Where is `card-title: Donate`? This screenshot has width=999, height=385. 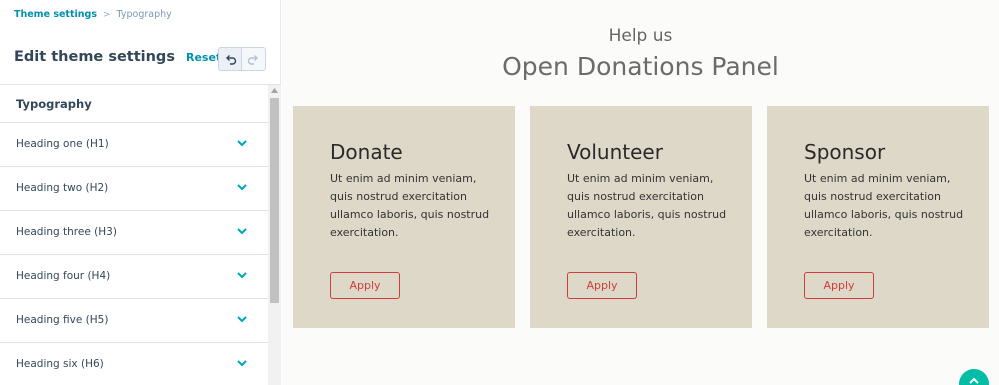
card-title: Donate is located at coordinates (366, 152).